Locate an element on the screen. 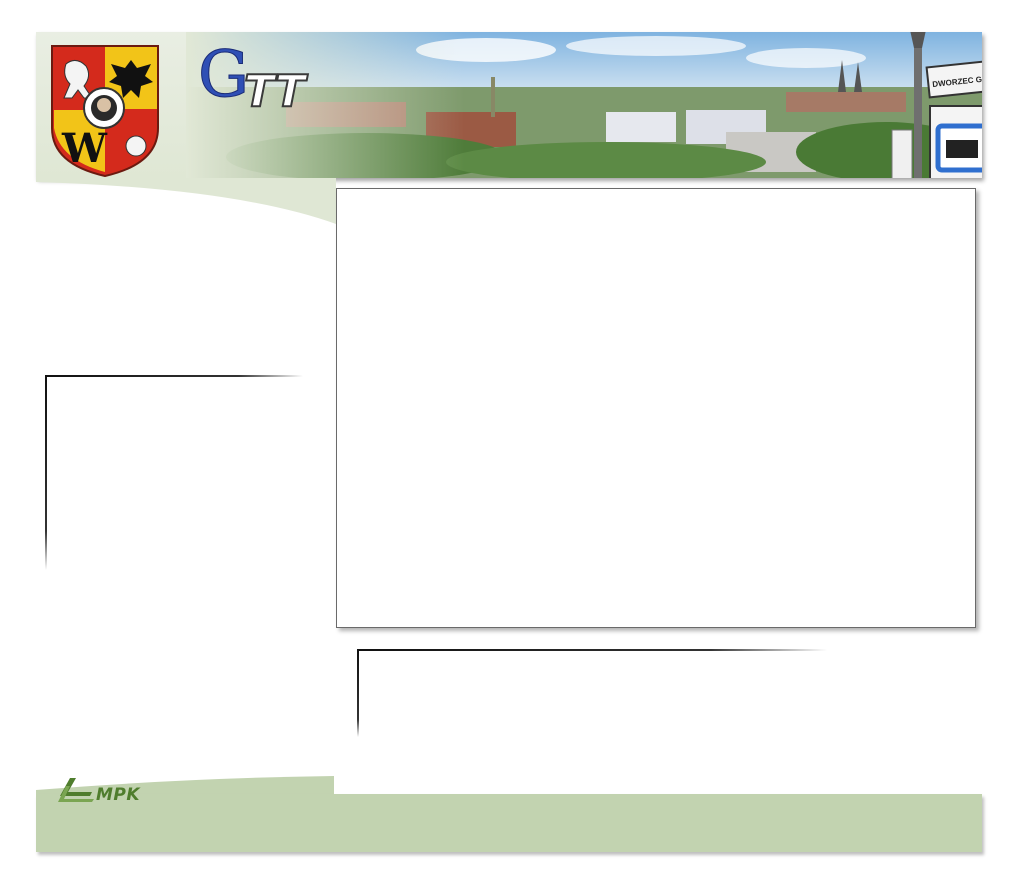  left-sidebar-frame is located at coordinates (174, 472).